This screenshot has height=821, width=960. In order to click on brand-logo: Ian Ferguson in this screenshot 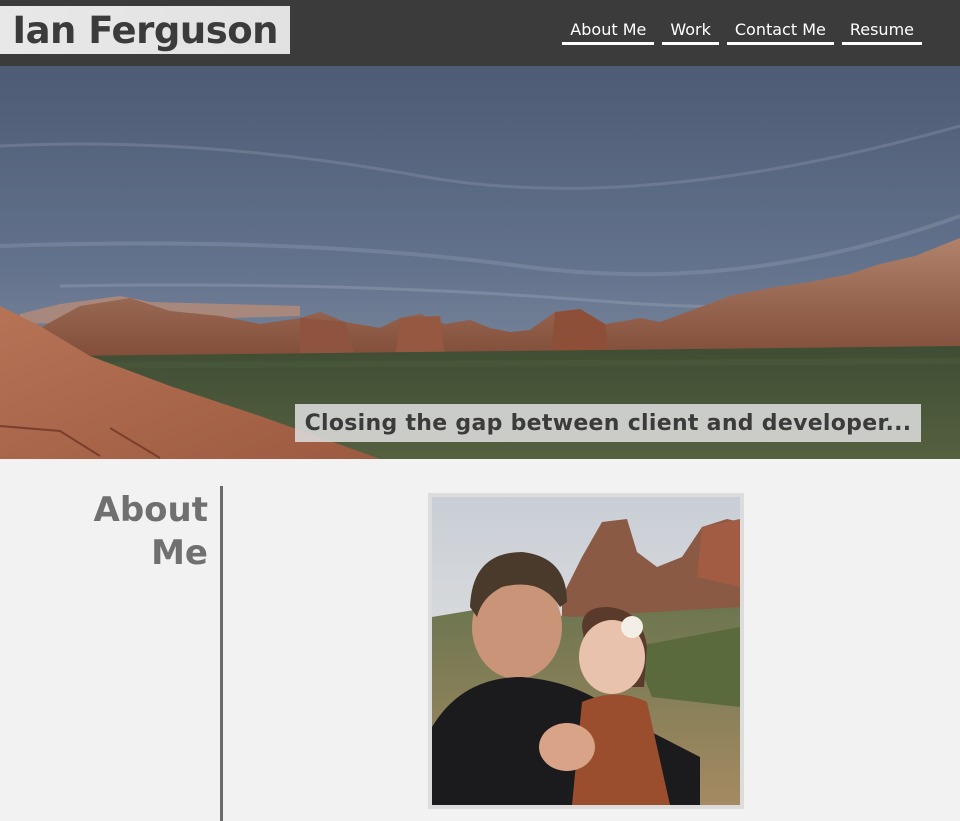, I will do `click(145, 30)`.